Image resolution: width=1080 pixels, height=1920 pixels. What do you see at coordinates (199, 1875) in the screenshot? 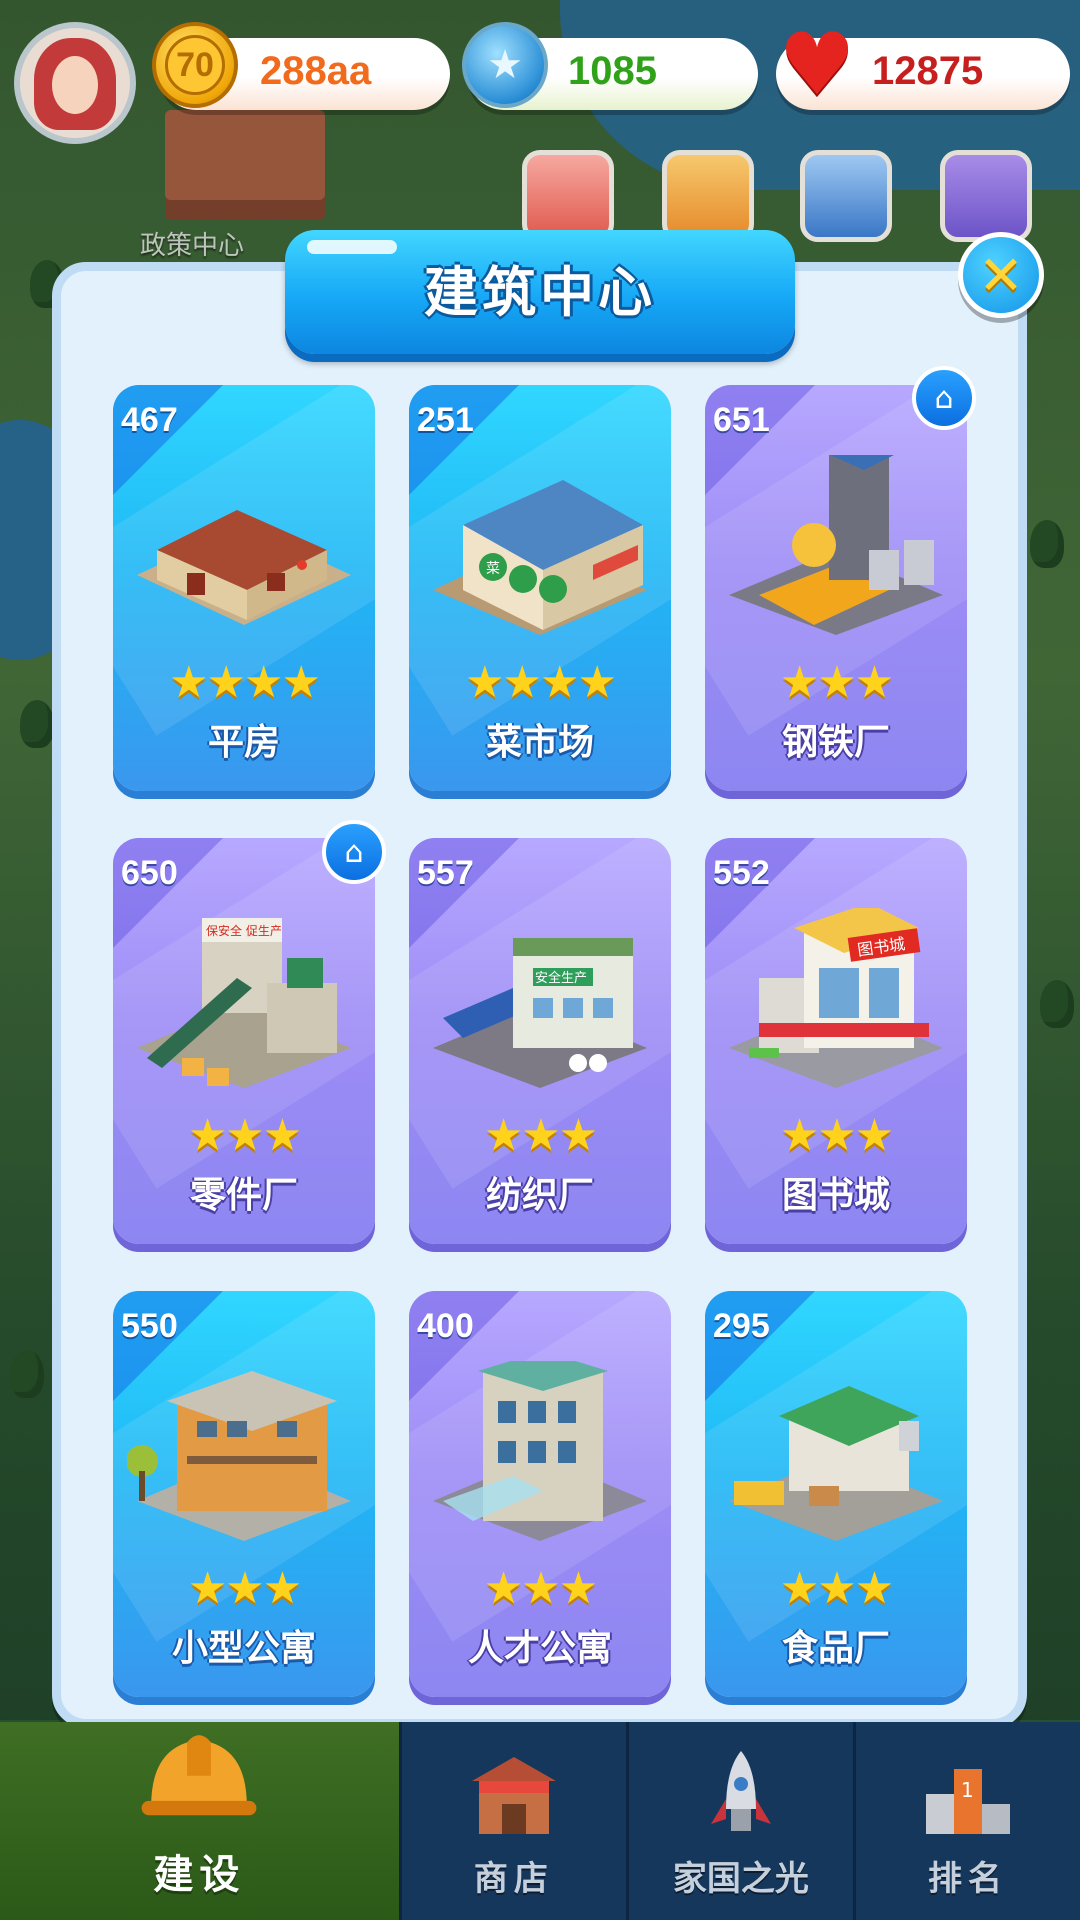
I see `nav-label: 建设` at bounding box center [199, 1875].